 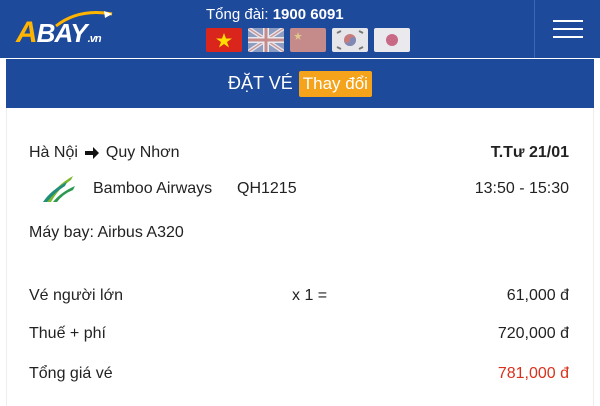 I want to click on total-fare-price: 781,000 đ, so click(x=533, y=373).